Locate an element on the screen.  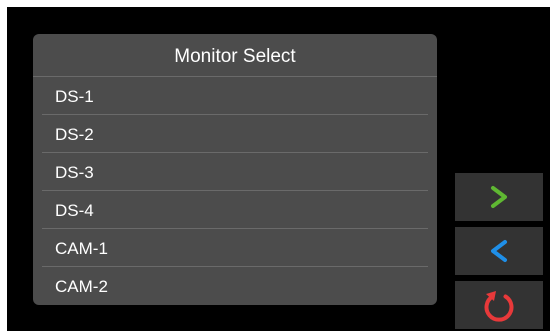
back-button is located at coordinates (499, 305).